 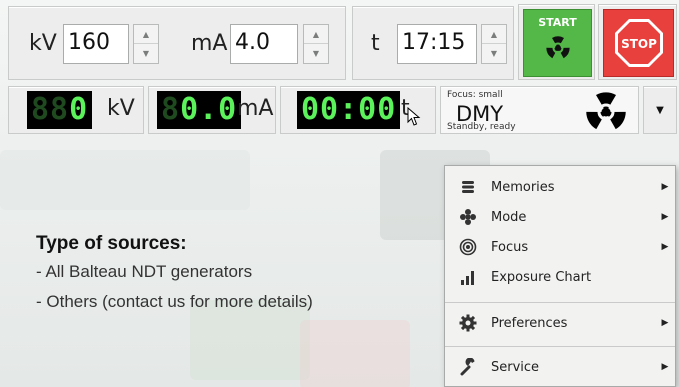 I want to click on menu-item-label: Service, so click(x=515, y=367).